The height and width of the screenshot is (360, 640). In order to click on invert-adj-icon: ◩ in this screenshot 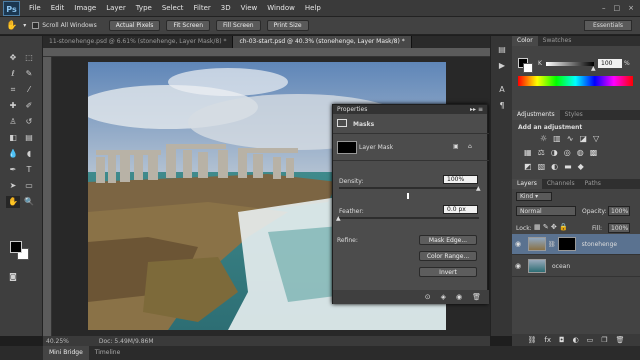, I will do `click(528, 166)`.